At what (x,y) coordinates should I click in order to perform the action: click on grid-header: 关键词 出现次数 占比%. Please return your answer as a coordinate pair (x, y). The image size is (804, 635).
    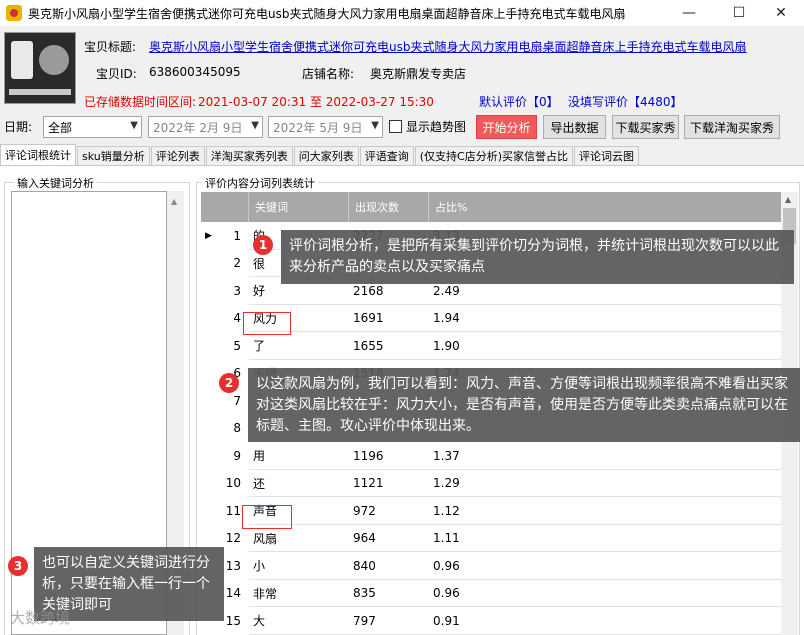
    Looking at the image, I should click on (491, 207).